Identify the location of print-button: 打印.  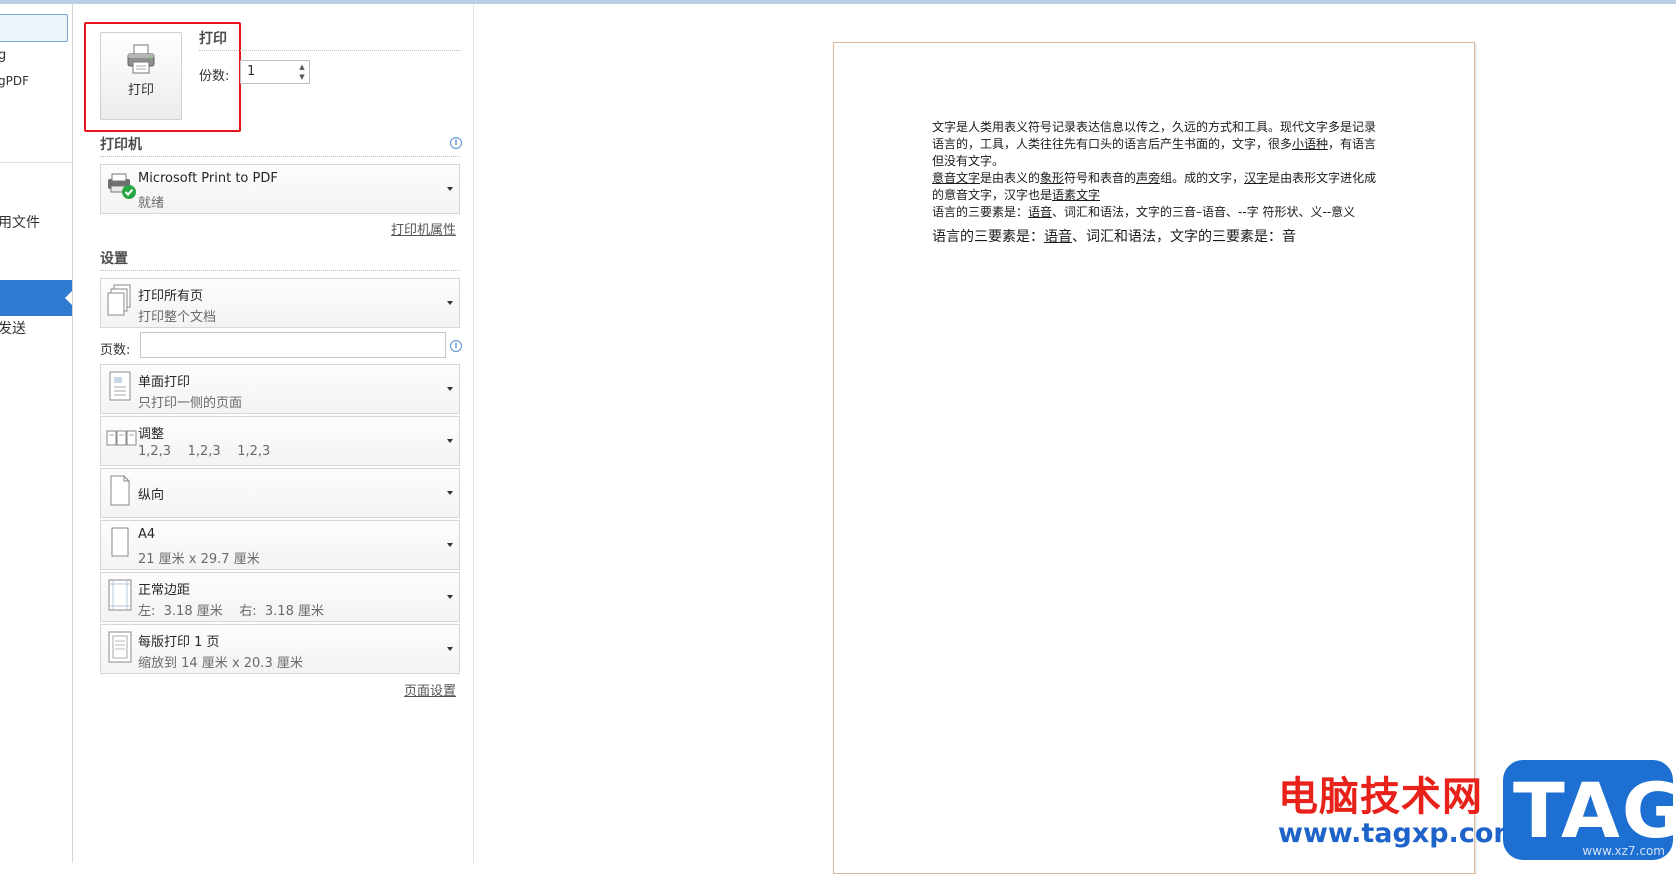
(141, 76).